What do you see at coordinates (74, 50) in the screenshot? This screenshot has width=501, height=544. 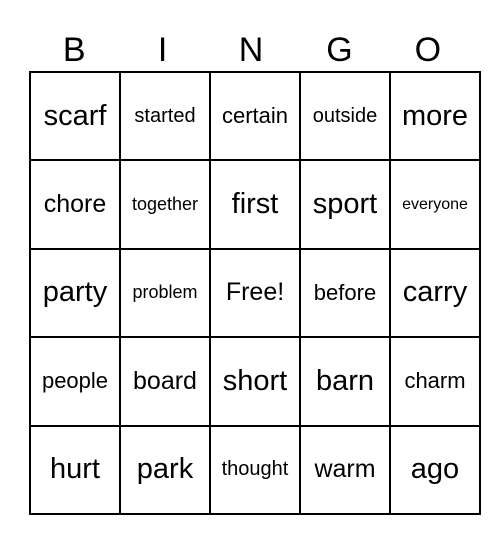 I see `header-letter-b: B` at bounding box center [74, 50].